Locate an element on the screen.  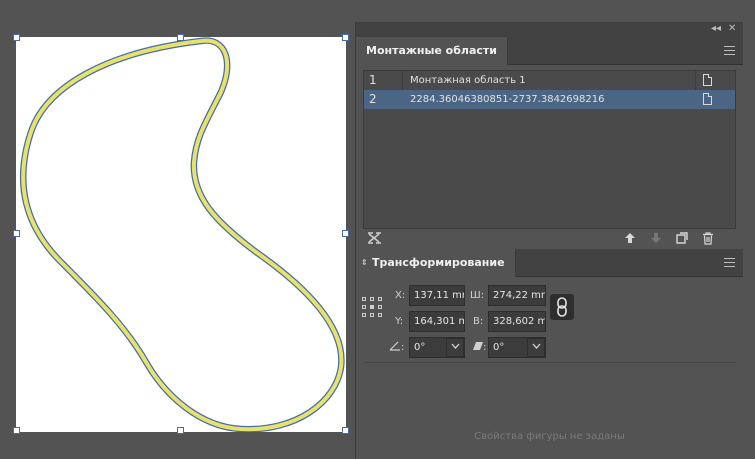
handle-middle-left is located at coordinates (16, 233).